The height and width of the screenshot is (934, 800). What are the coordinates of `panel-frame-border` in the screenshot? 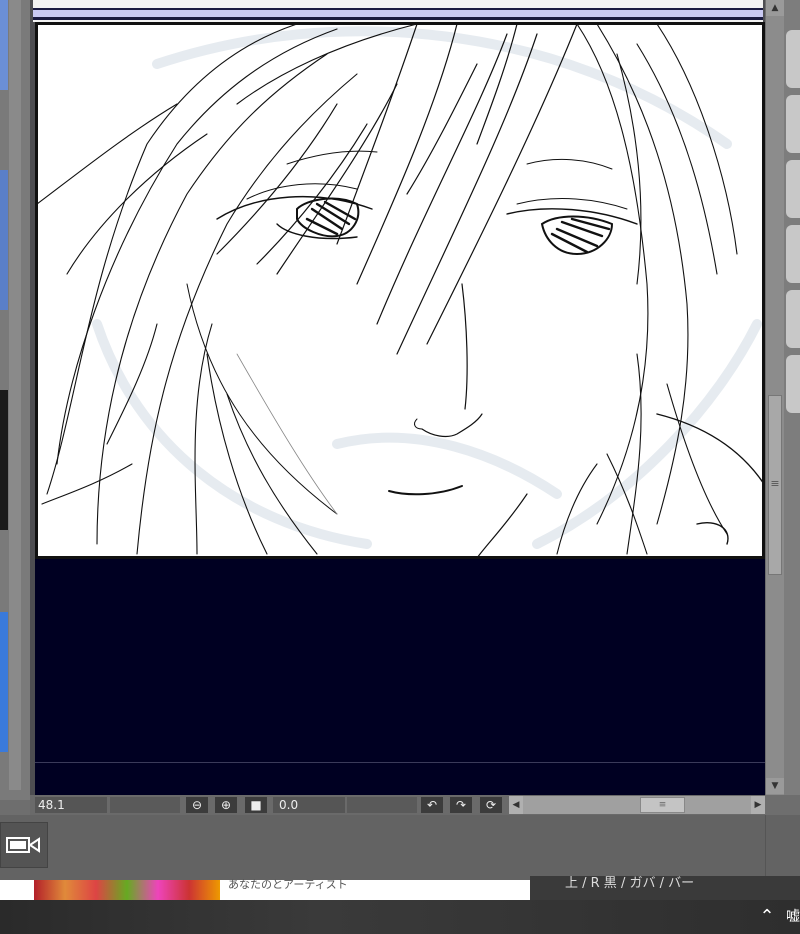 It's located at (398, 14).